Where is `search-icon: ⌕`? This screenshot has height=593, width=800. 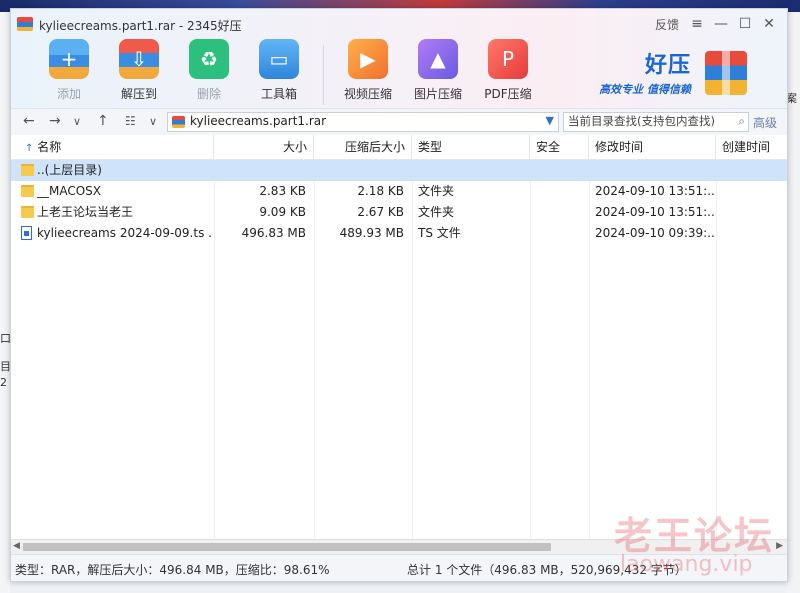
search-icon: ⌕ is located at coordinates (741, 121).